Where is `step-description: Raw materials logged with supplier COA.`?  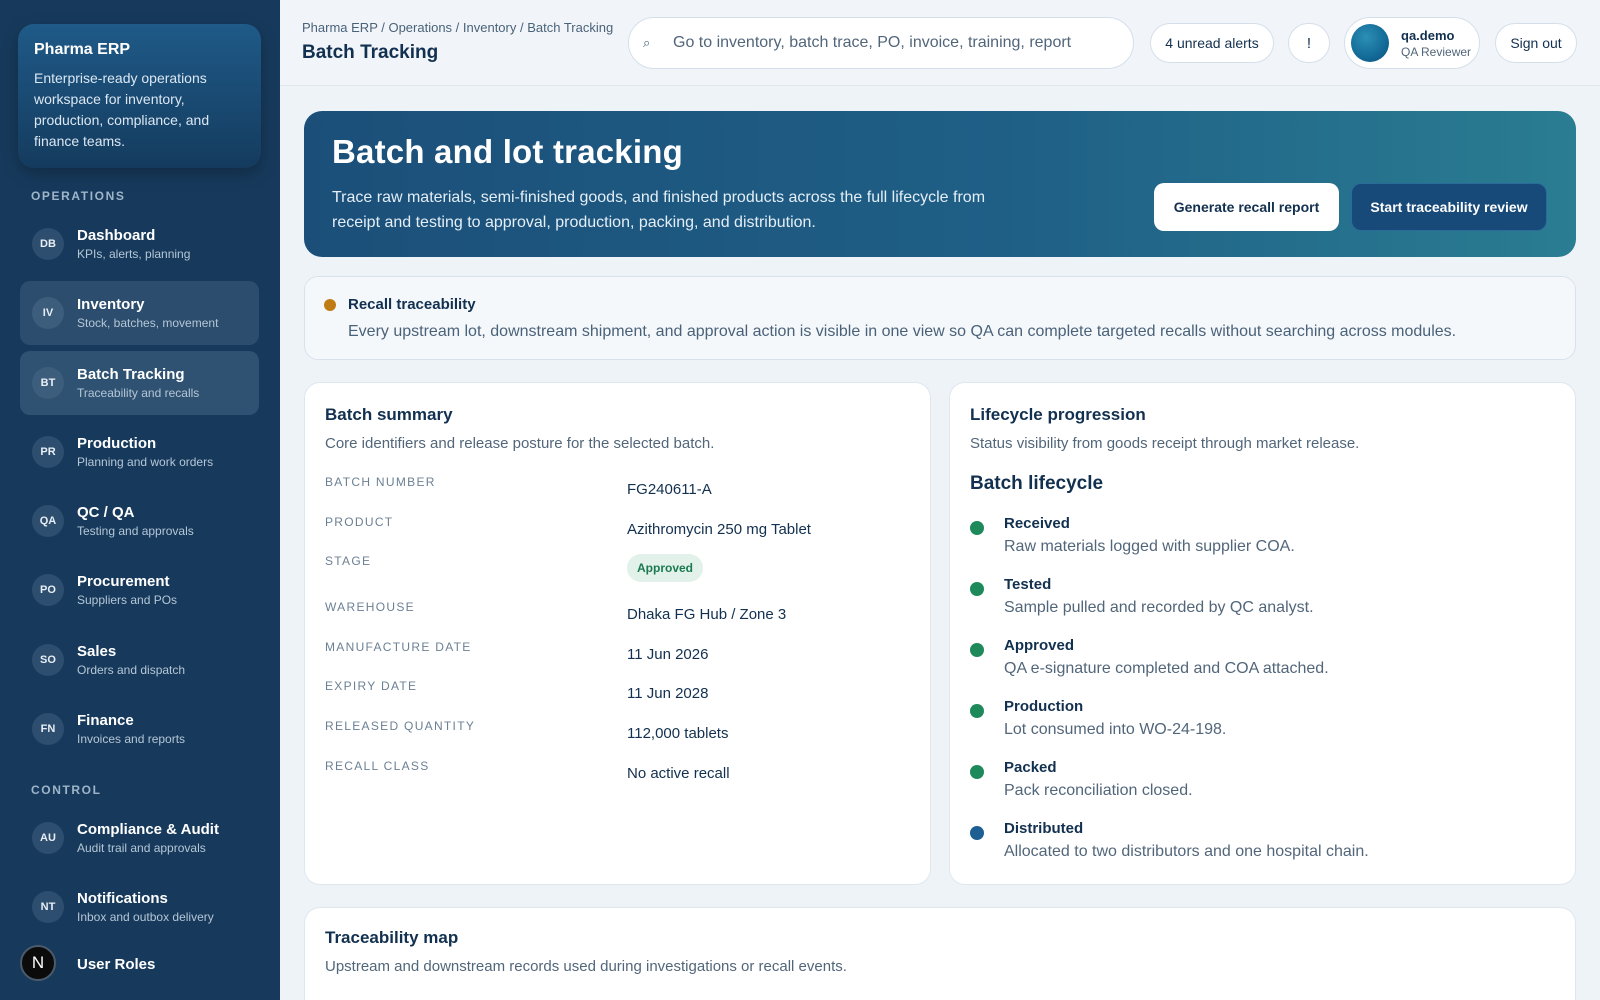 step-description: Raw materials logged with supplier COA. is located at coordinates (1149, 546).